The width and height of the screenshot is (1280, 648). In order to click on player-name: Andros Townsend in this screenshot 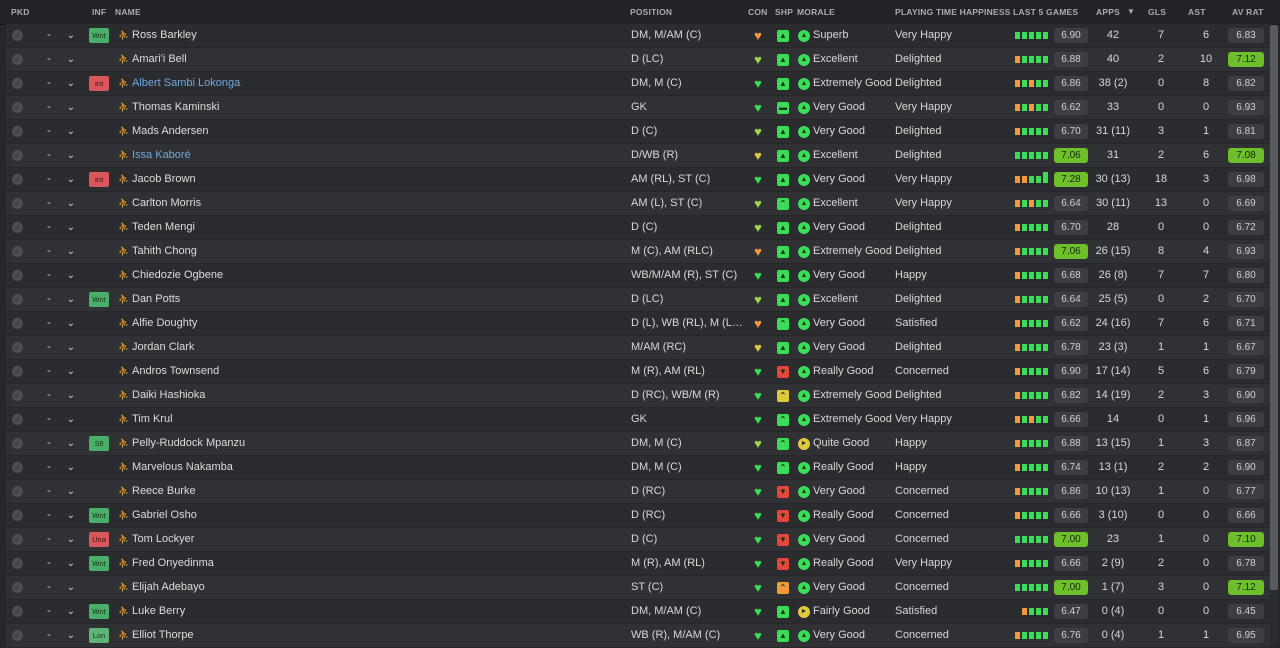, I will do `click(372, 371)`.